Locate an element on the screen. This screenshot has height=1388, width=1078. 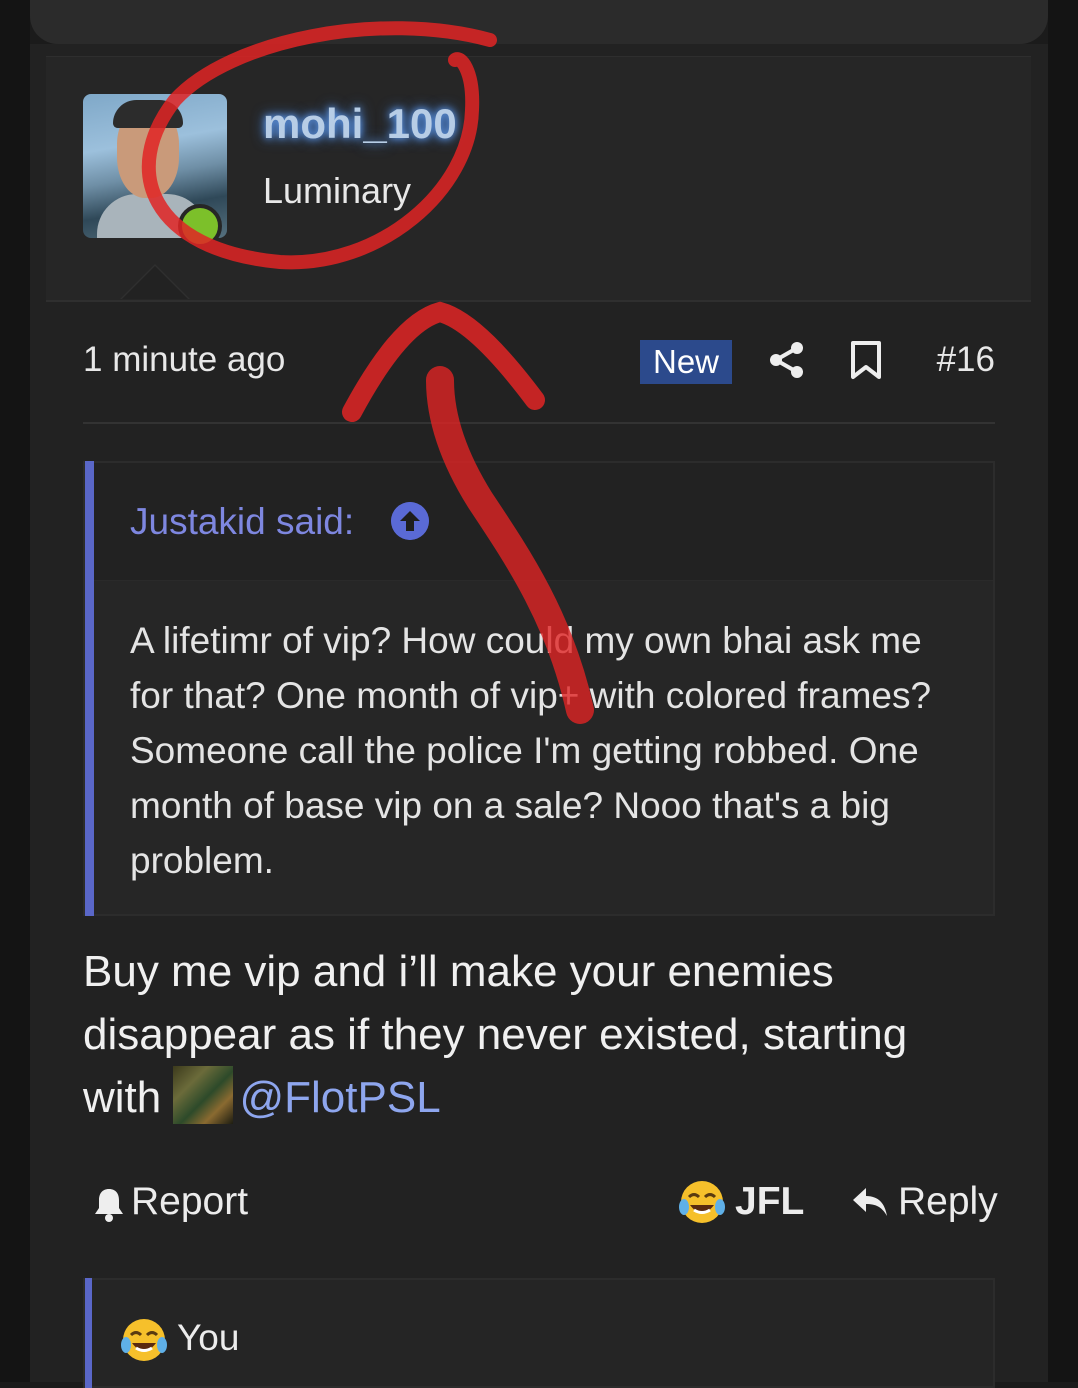
reply-icon is located at coordinates (870, 1202).